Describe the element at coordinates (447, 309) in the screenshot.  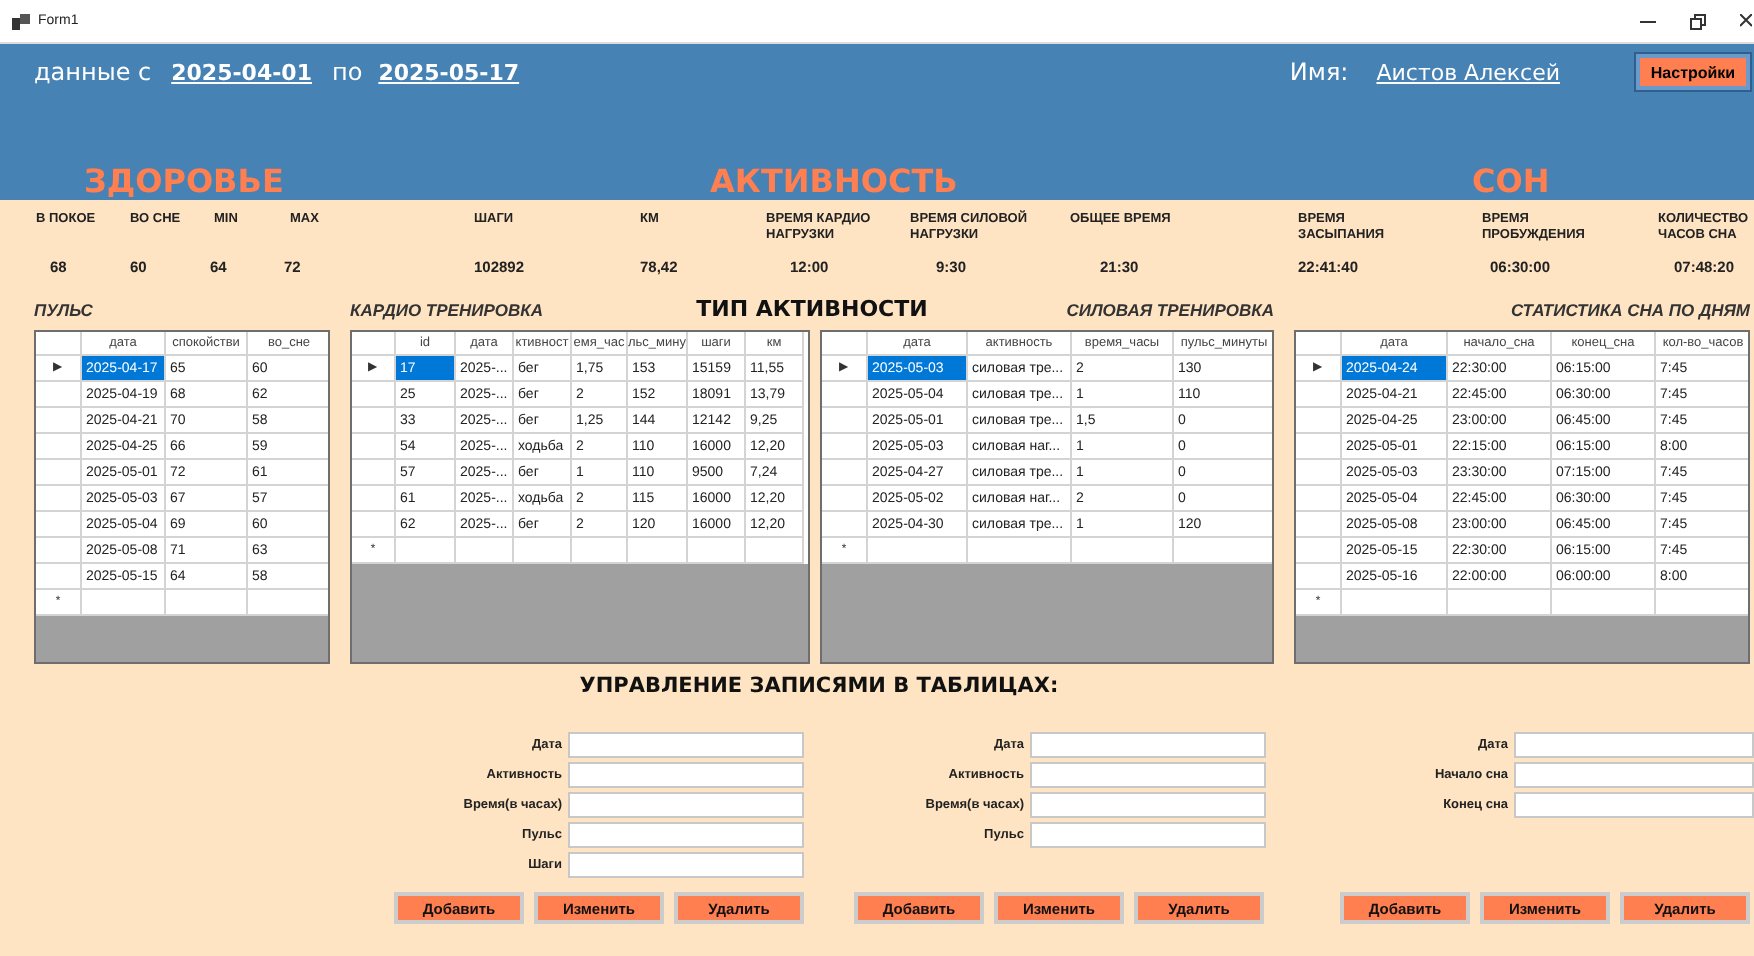
I see `table-title: КАРДИО ТРЕНИРОВКА` at that location.